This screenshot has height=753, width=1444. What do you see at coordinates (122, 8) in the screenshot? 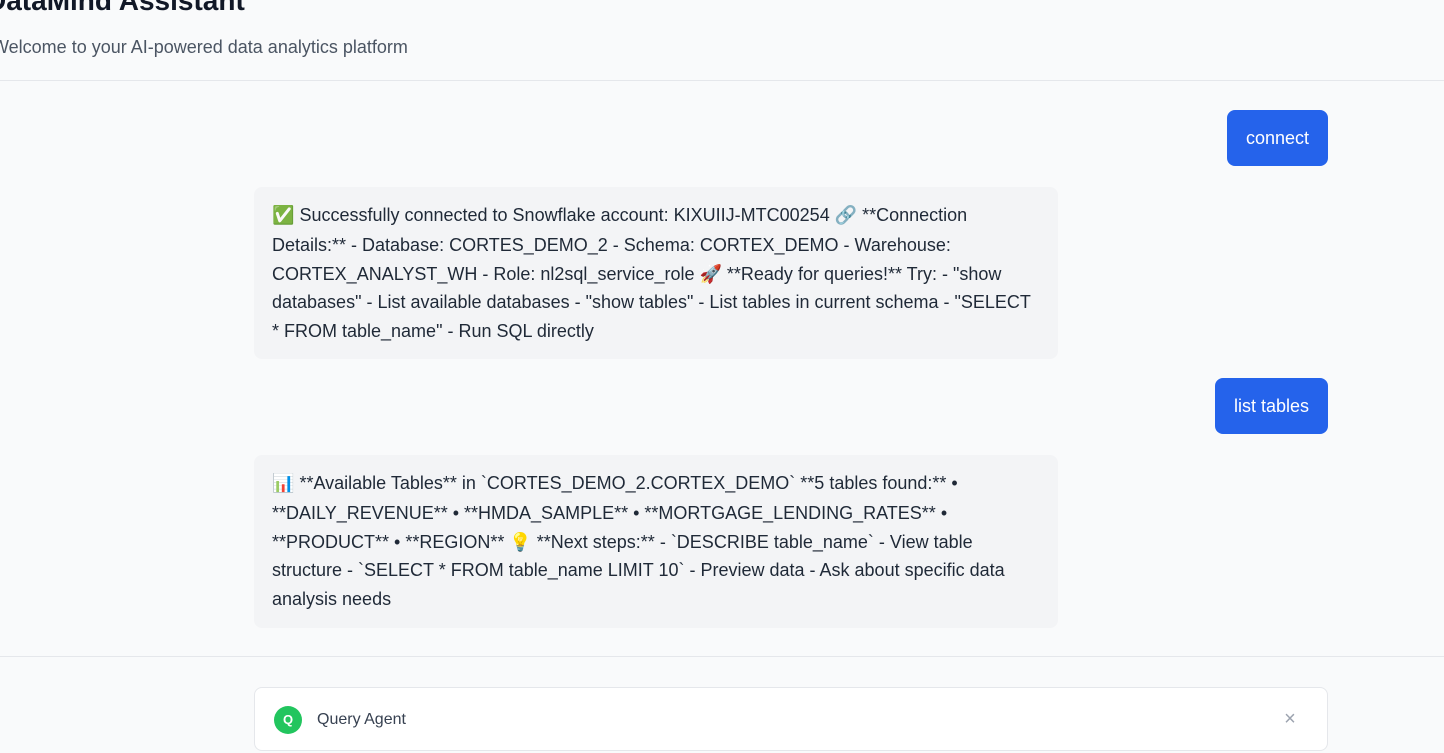
I see `page-title: DataMind Assistant` at bounding box center [122, 8].